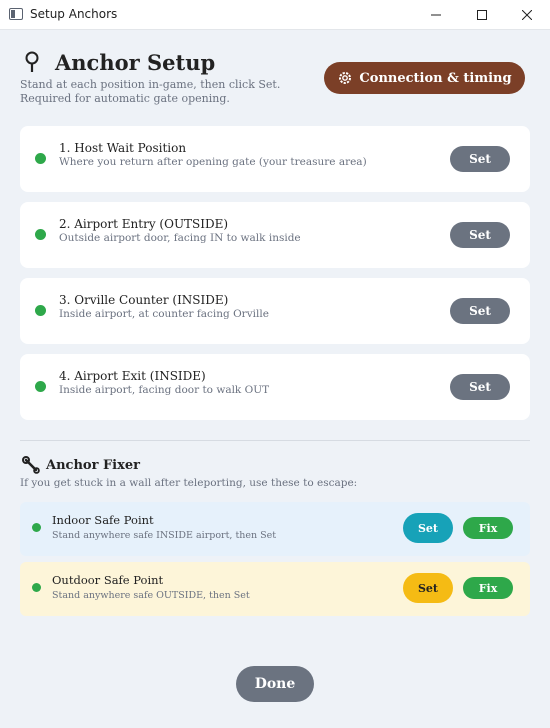 This screenshot has width=550, height=728. Describe the element at coordinates (428, 528) in the screenshot. I see `indoor-set-button: Set` at that location.